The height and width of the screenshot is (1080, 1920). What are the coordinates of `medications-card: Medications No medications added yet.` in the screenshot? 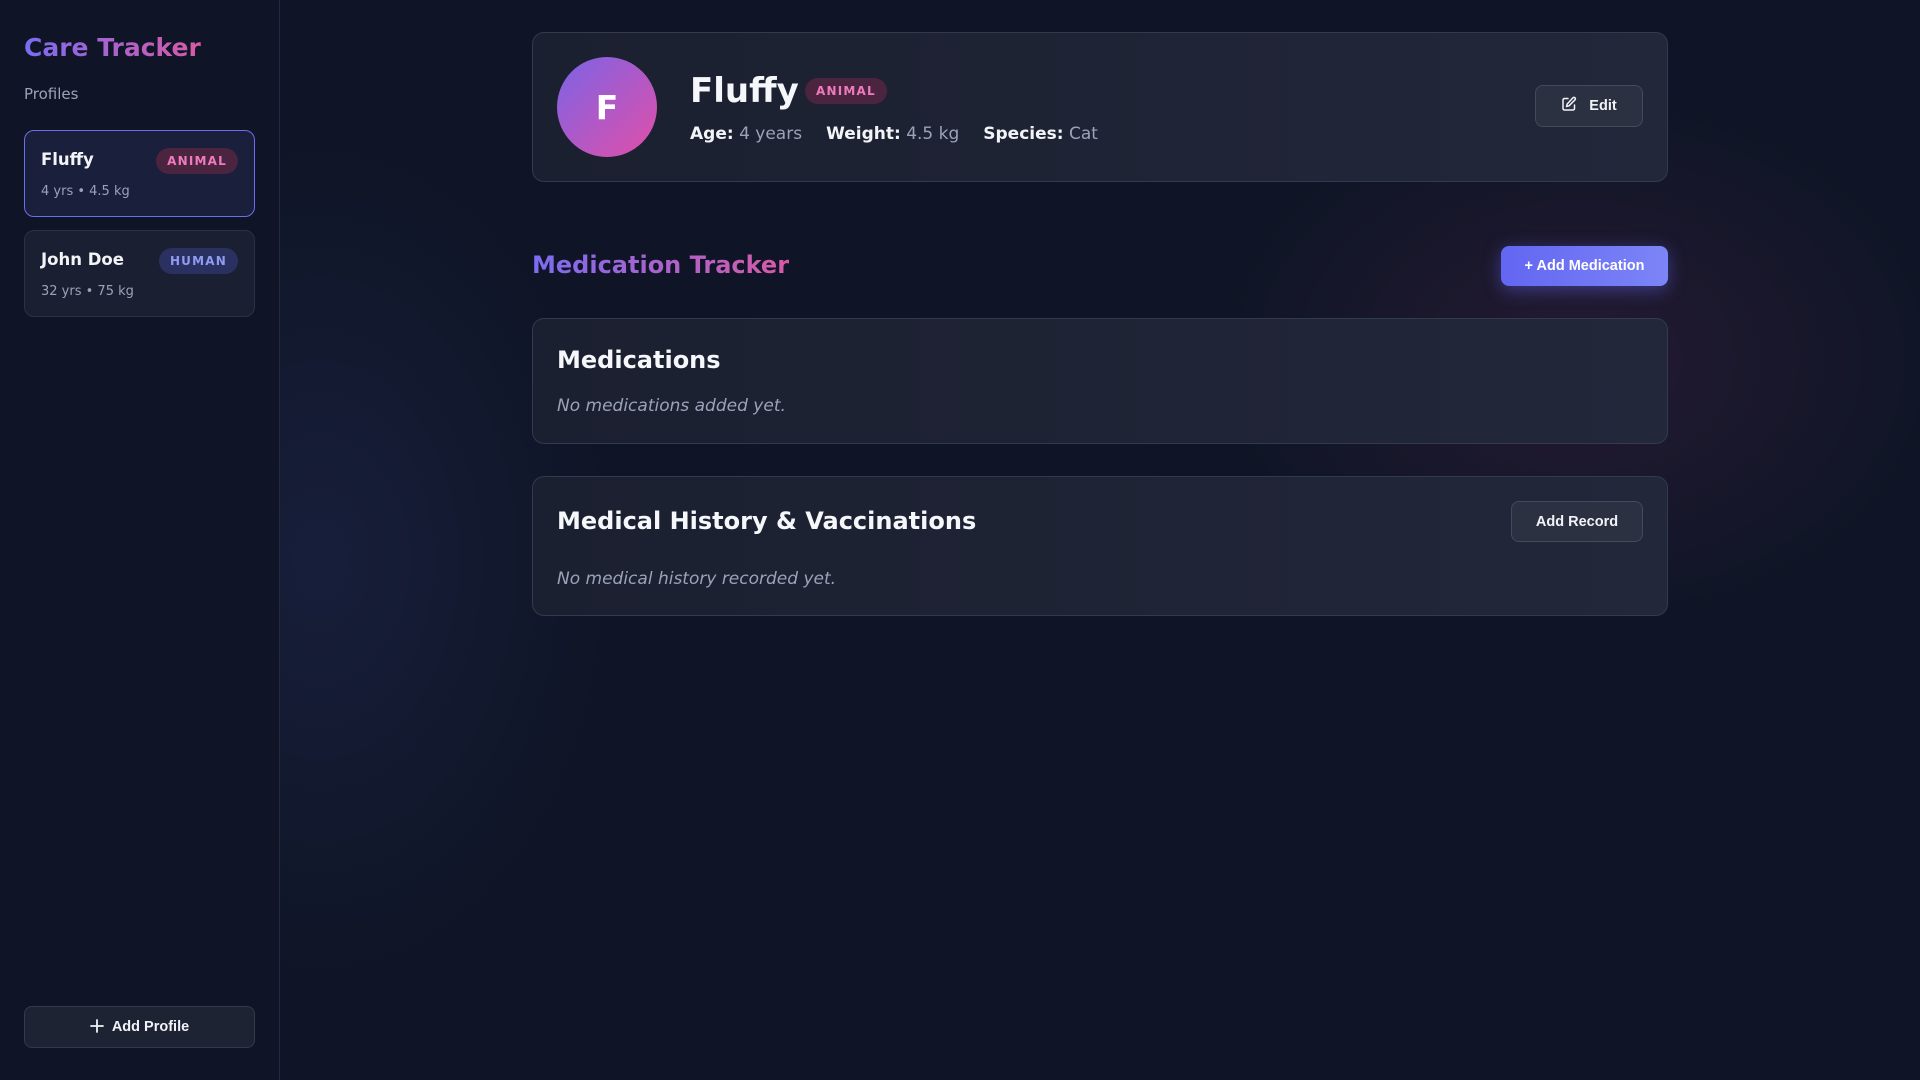 It's located at (1100, 381).